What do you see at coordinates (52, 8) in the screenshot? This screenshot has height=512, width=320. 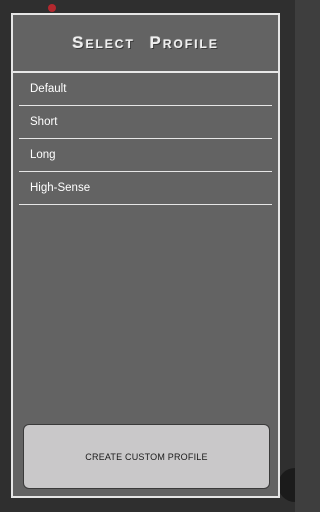 I see `background-app-indicator` at bounding box center [52, 8].